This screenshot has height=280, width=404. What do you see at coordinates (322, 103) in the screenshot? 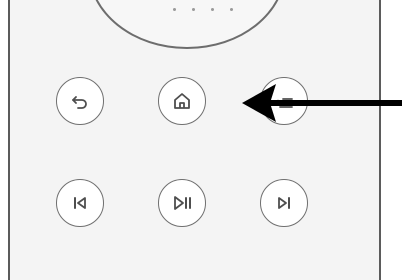
I see `pointer-arrow-icon` at bounding box center [322, 103].